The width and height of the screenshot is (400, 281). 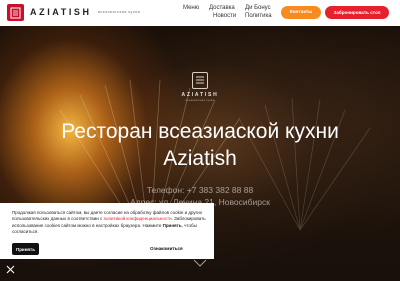 What do you see at coordinates (258, 8) in the screenshot?
I see `nav-bonus: Ди Бонус` at bounding box center [258, 8].